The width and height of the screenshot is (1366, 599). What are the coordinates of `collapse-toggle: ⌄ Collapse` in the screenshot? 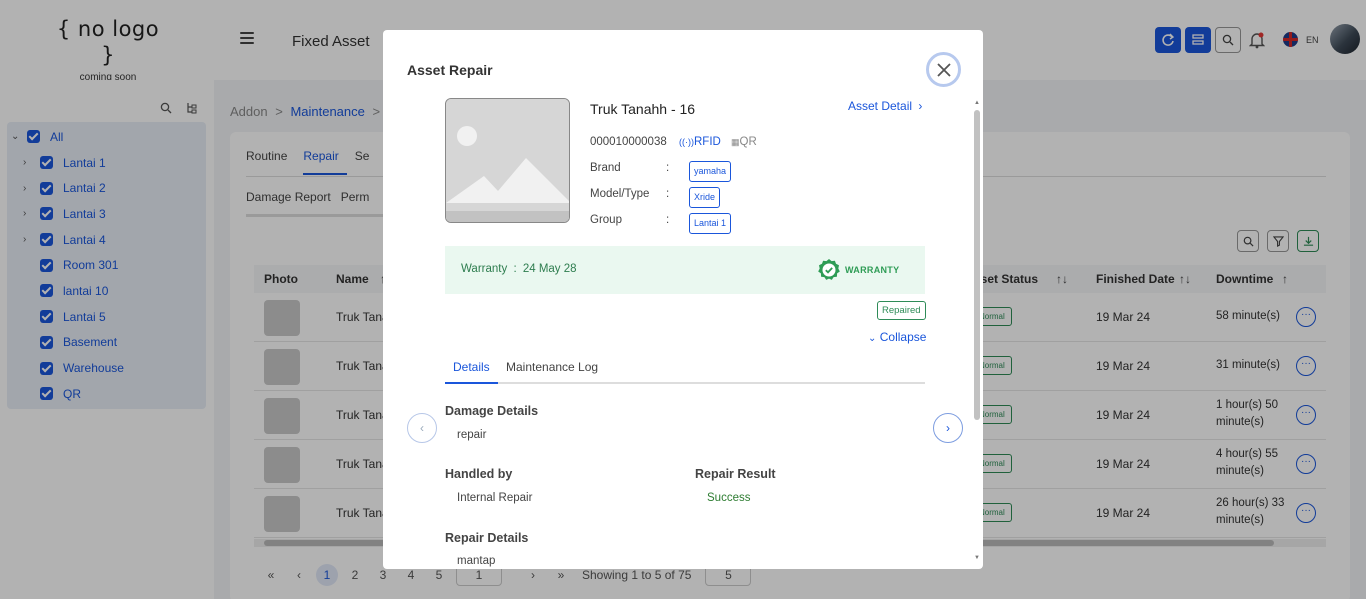 It's located at (897, 337).